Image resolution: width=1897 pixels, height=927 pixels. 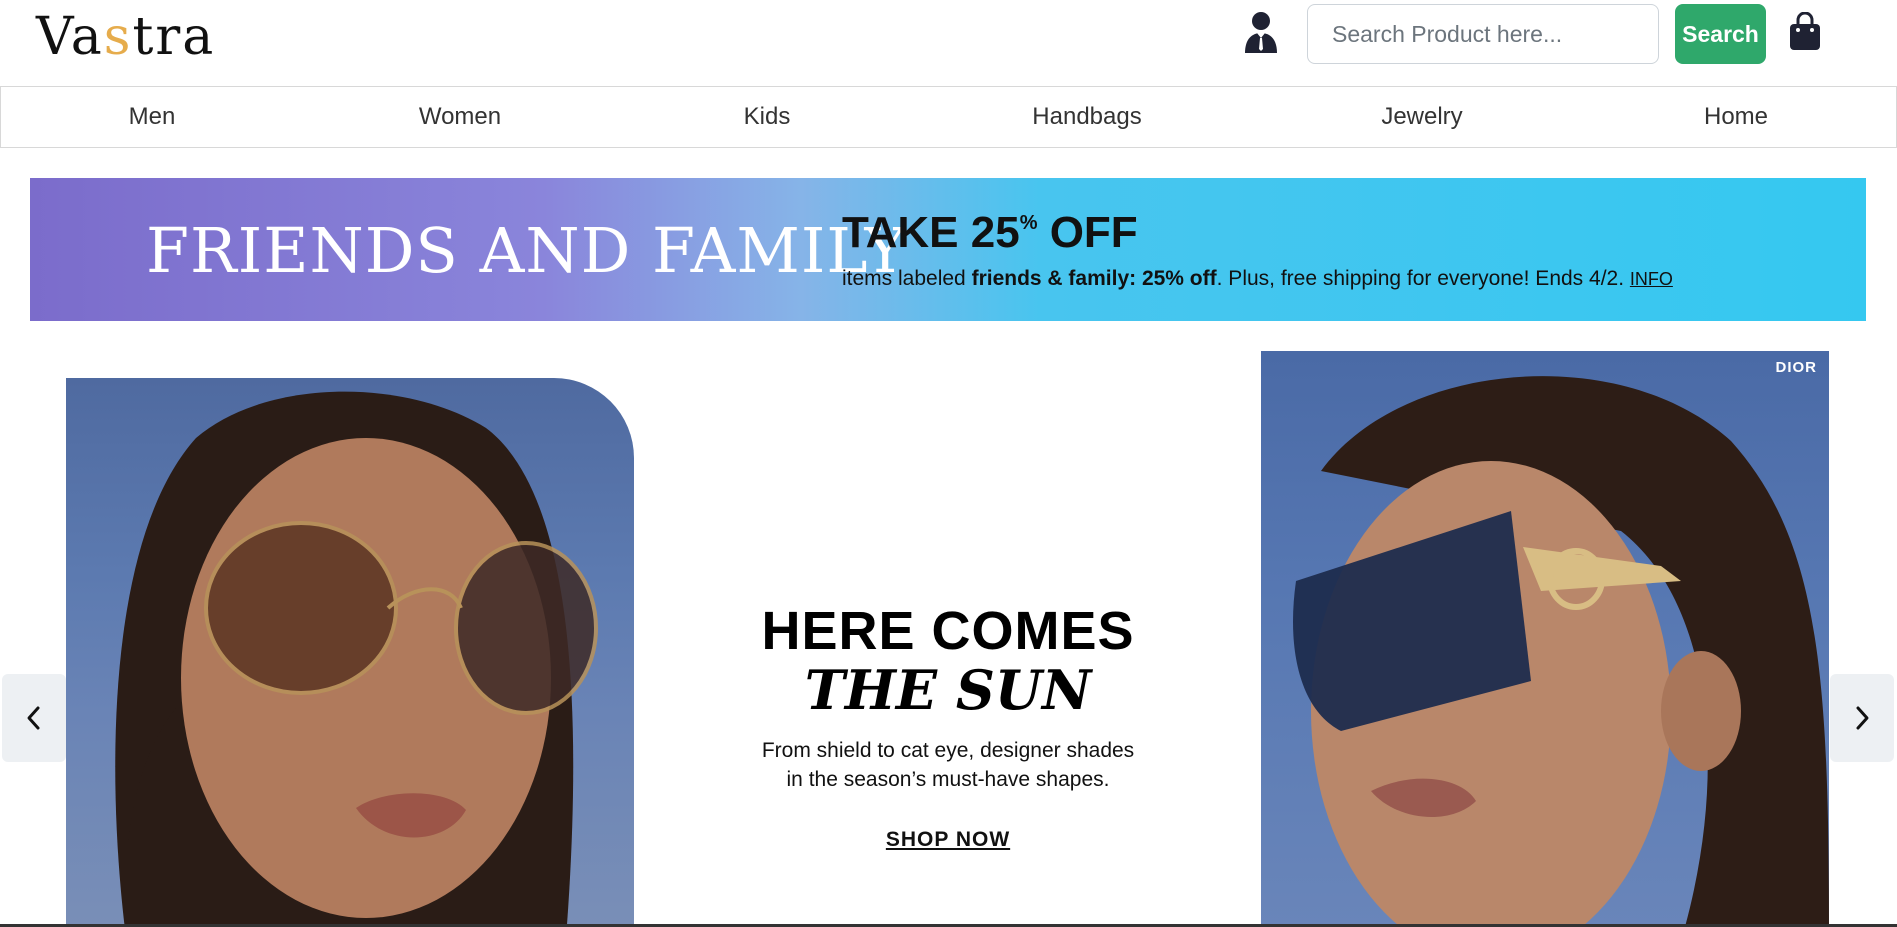 What do you see at coordinates (767, 117) in the screenshot?
I see `nav-item-kids: Kids` at bounding box center [767, 117].